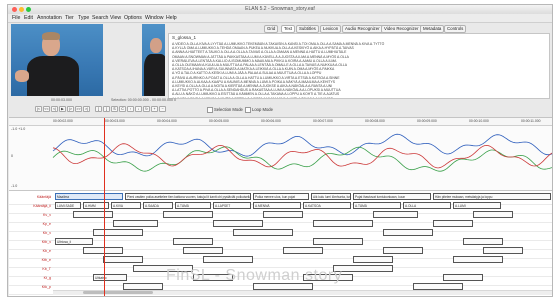  I want to click on prev-annotation-button: ↑, so click(130, 109).